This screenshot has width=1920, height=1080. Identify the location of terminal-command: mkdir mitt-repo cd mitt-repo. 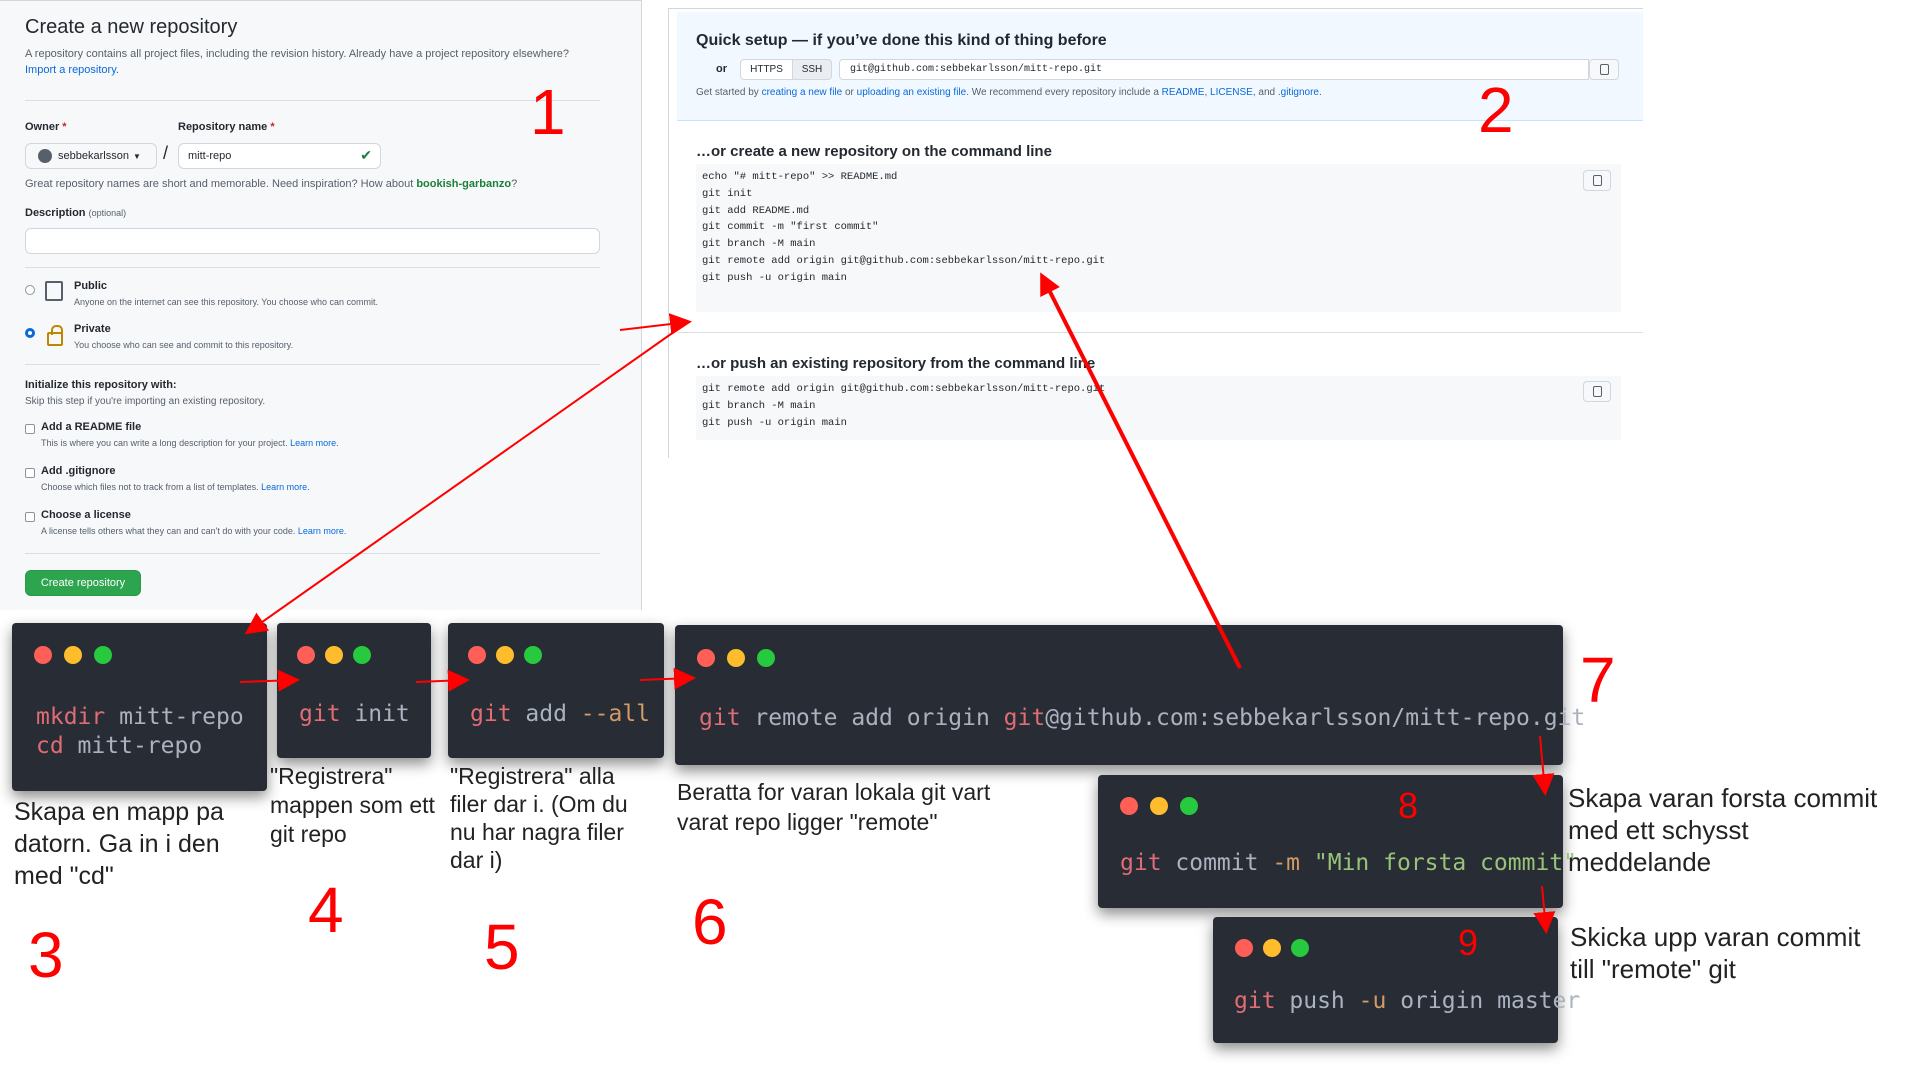
(140, 731).